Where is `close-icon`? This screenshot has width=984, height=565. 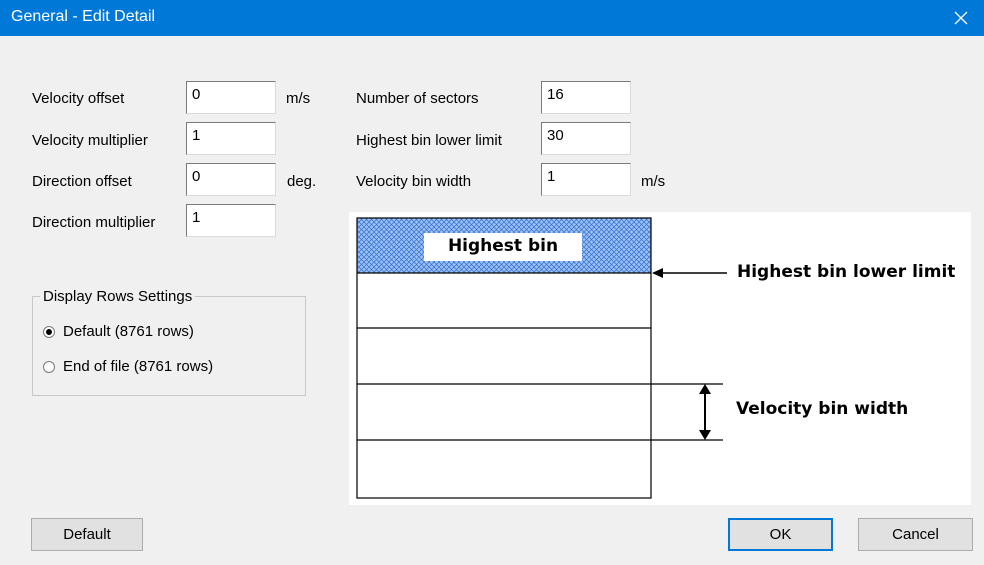
close-icon is located at coordinates (961, 18).